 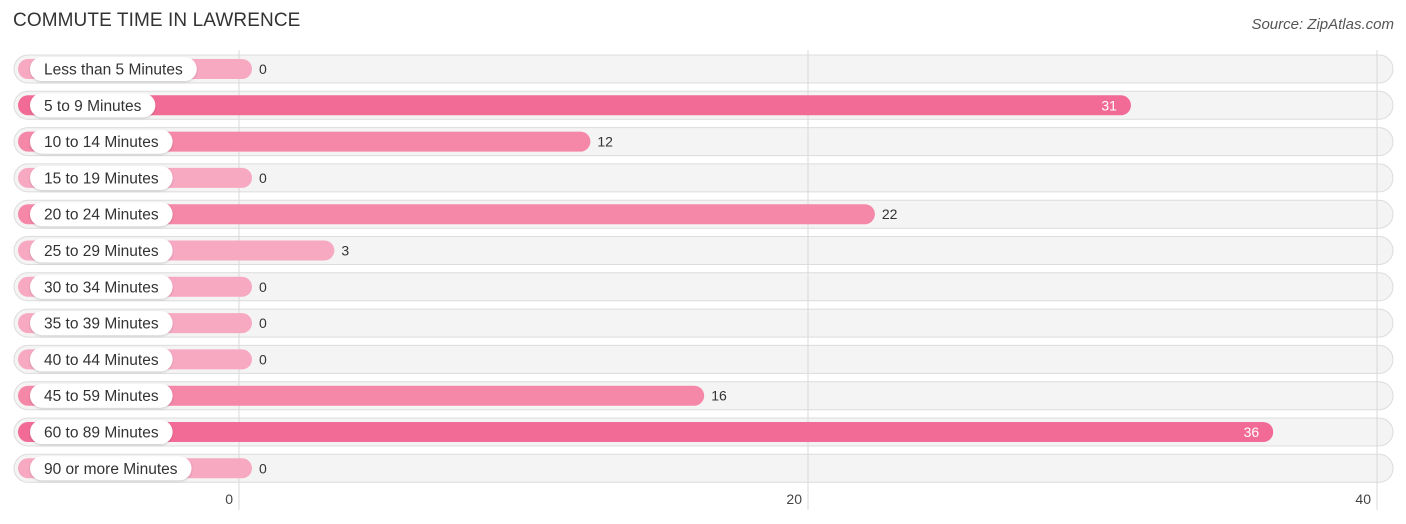 I want to click on category-label: 40 to 44 Minutes, so click(x=101, y=360).